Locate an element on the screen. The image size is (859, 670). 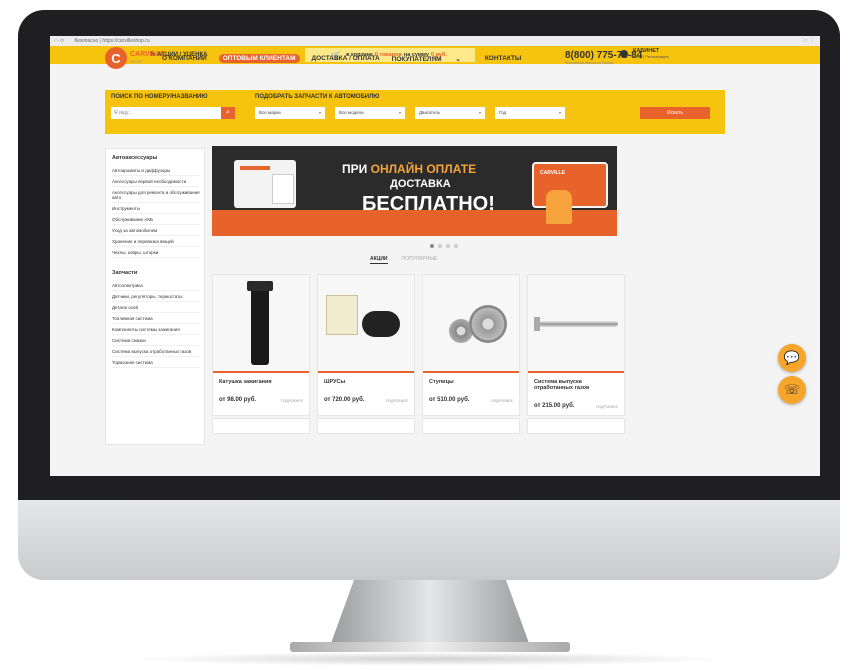
select-year-value: Год is located at coordinates (503, 112).